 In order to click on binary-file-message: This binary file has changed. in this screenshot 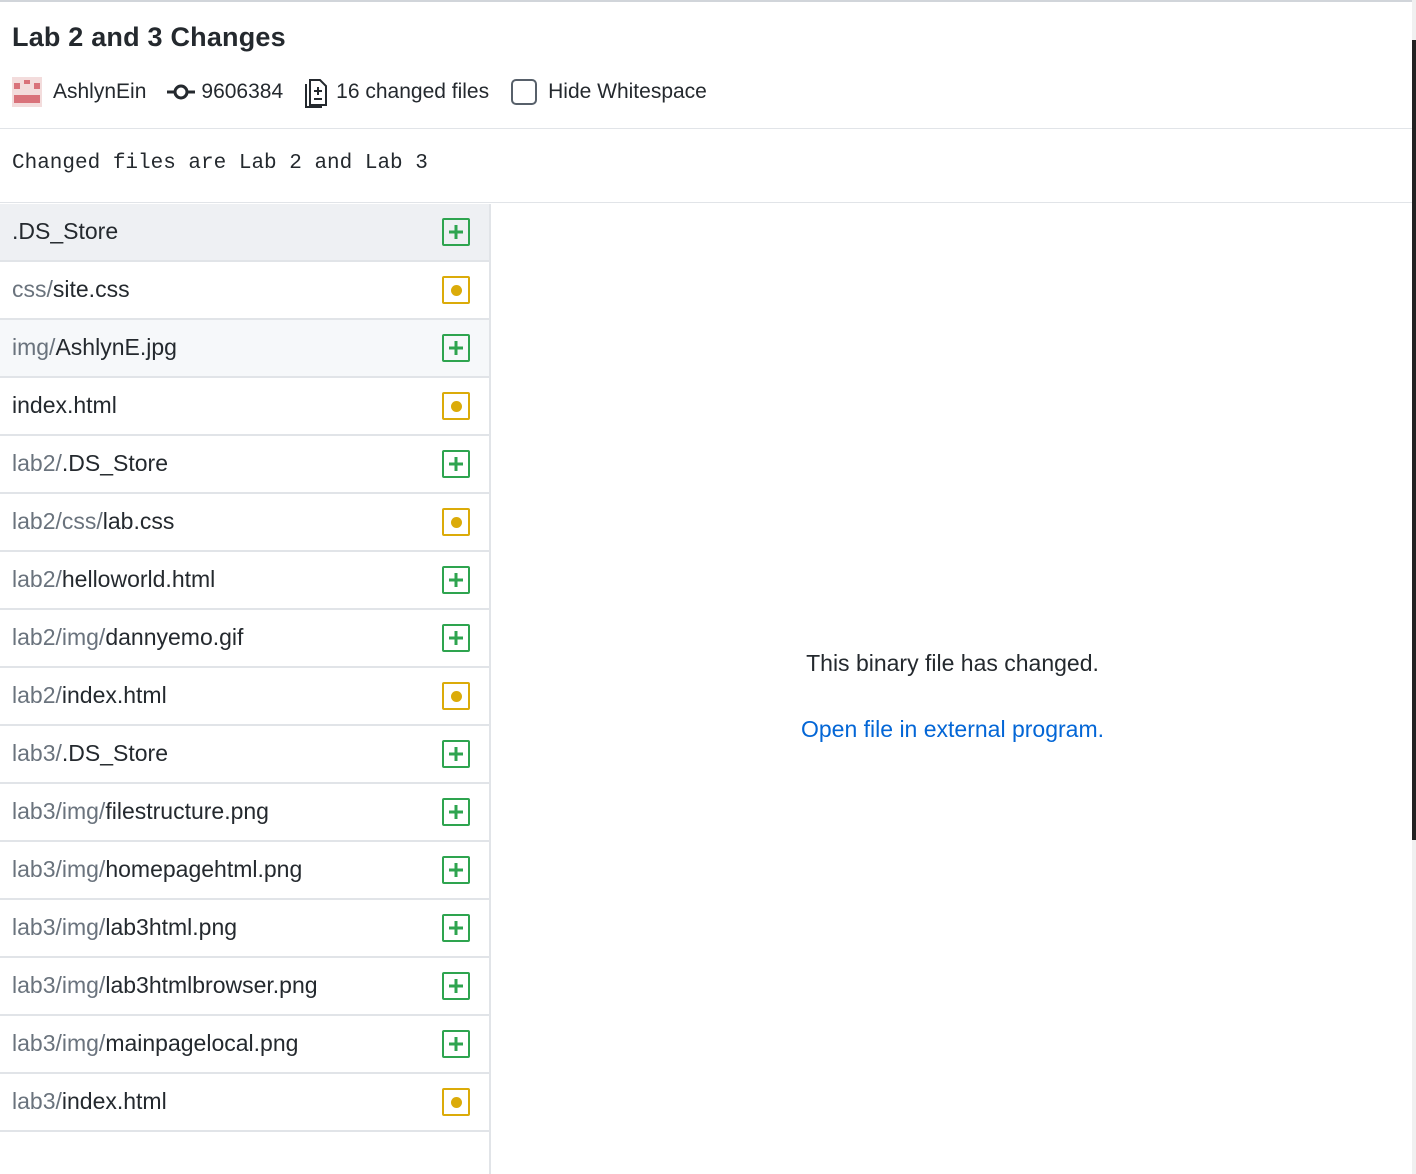, I will do `click(952, 663)`.